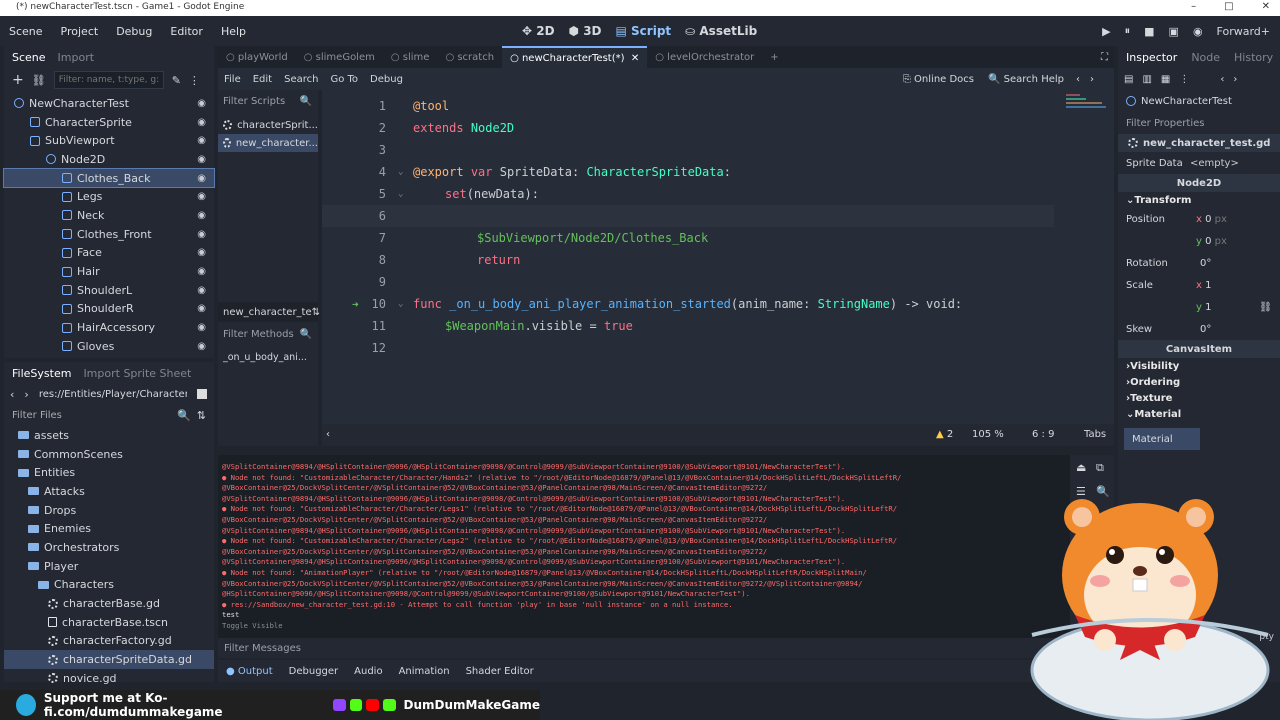 Image resolution: width=1280 pixels, height=720 pixels. I want to click on file-item: characterSpriteData.gd, so click(109, 659).